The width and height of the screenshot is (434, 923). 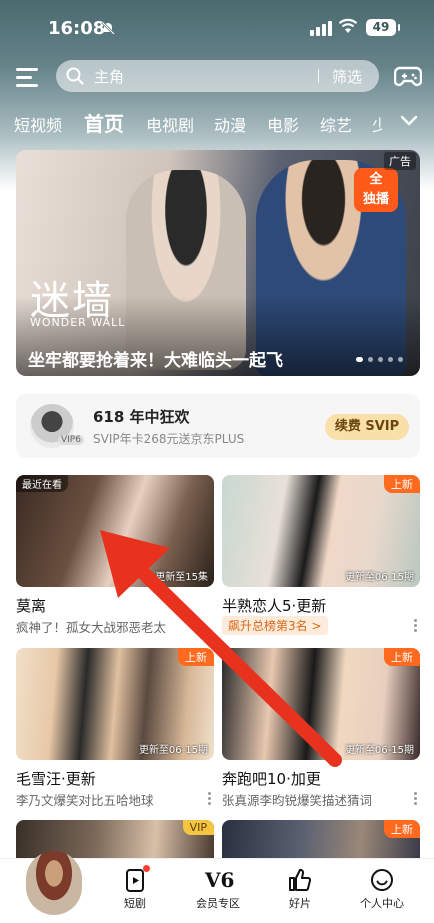 What do you see at coordinates (220, 880) in the screenshot?
I see `v6-icon: V6` at bounding box center [220, 880].